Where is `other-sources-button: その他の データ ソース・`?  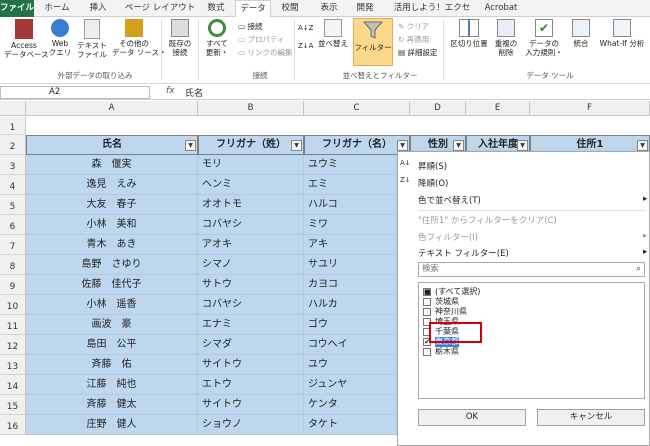 other-sources-button: その他の データ ソース・ is located at coordinates (139, 38).